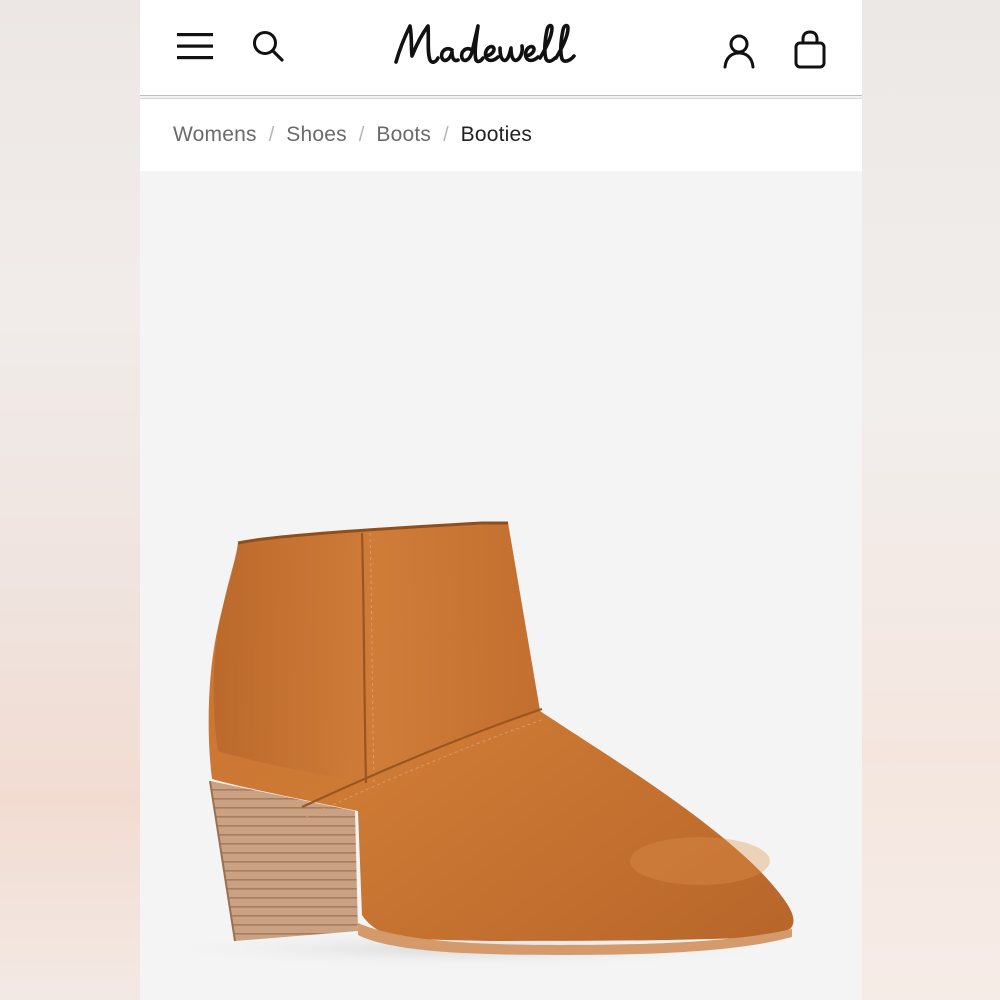 This screenshot has width=1000, height=1000. I want to click on shopping-bag-icon, so click(810, 49).